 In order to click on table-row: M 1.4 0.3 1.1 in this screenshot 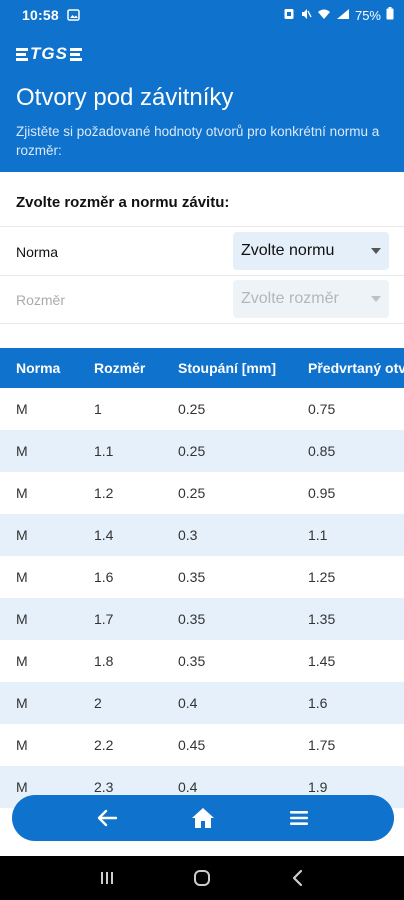, I will do `click(202, 535)`.